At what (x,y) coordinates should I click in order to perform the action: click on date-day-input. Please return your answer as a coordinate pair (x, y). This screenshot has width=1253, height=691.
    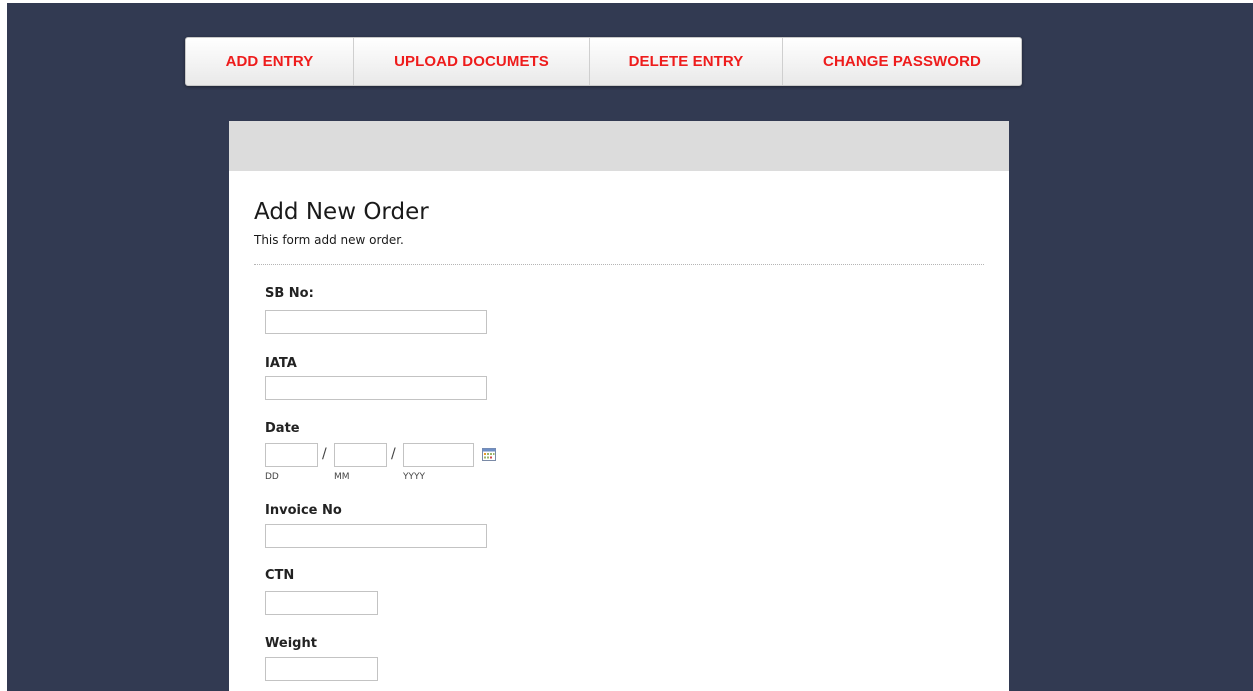
    Looking at the image, I should click on (291, 455).